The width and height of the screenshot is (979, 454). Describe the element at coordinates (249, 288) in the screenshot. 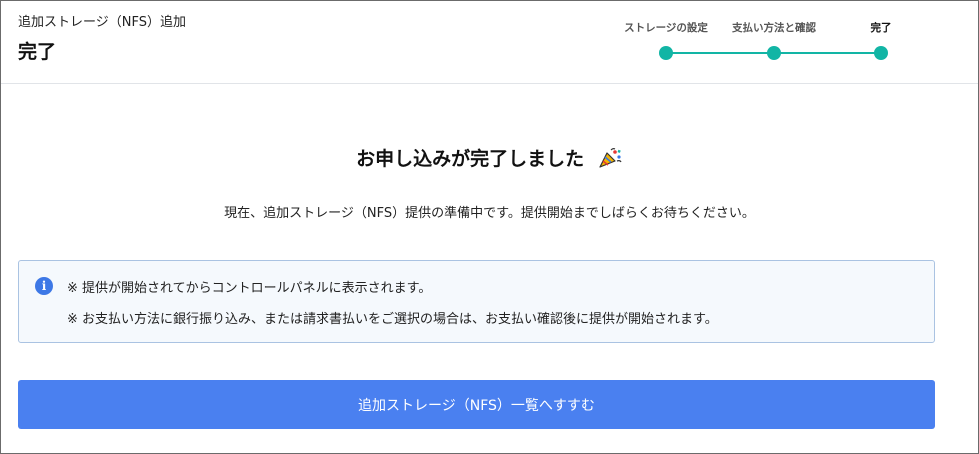

I see `info-notice-line: ※ 提供が開始されてからコントロールパネルに表示されます。` at that location.